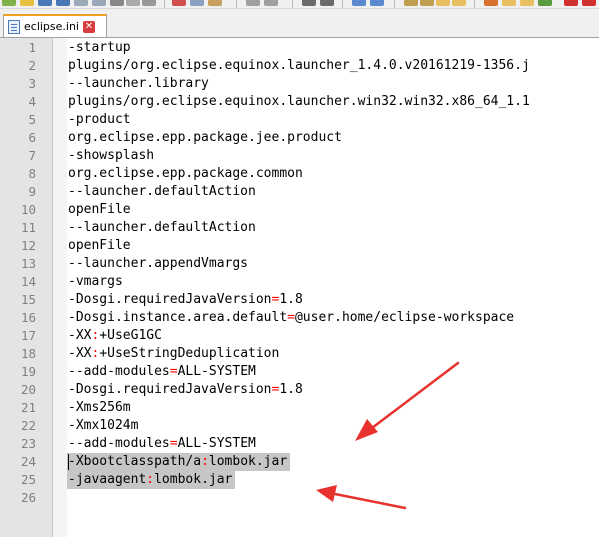 The height and width of the screenshot is (537, 599). What do you see at coordinates (407, 401) in the screenshot?
I see `annotation-arrow-upper` at bounding box center [407, 401].